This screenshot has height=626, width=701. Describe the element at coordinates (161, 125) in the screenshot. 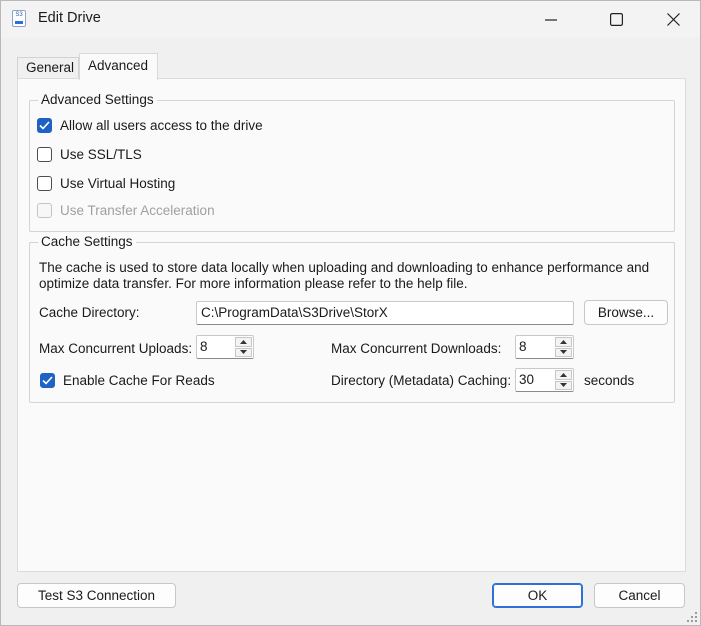

I see `allow-all-users-label: Allow all users access to the drive` at that location.